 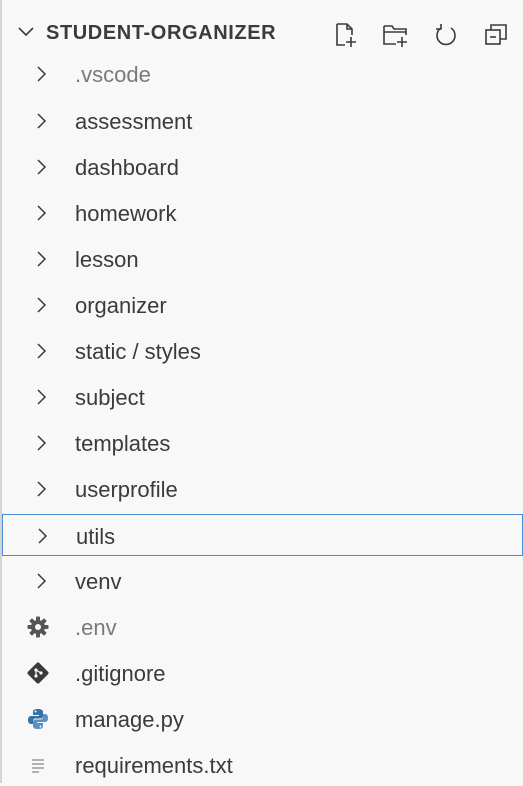 What do you see at coordinates (38, 719) in the screenshot?
I see `python-icon` at bounding box center [38, 719].